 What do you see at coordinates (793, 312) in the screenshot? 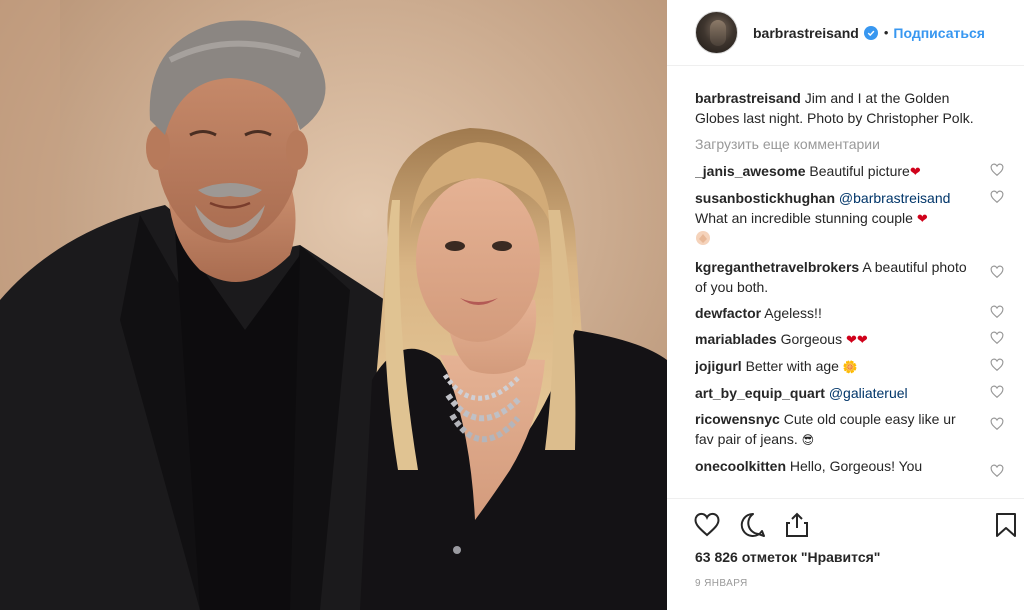
I see `comment-text: Ageless!!` at bounding box center [793, 312].